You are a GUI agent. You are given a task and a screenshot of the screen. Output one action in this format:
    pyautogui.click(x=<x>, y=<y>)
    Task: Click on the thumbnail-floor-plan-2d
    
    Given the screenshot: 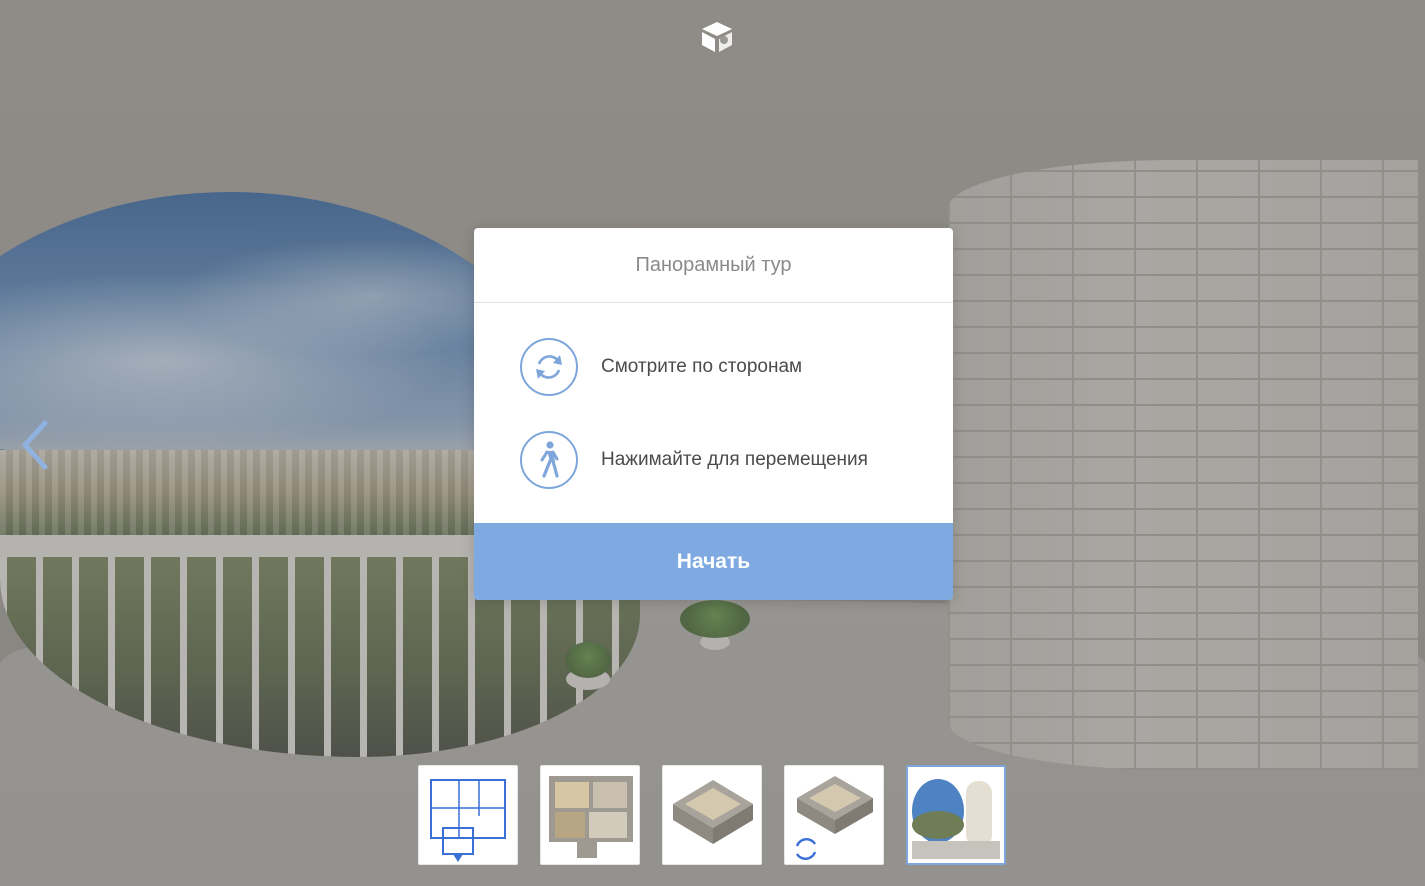 What is the action you would take?
    pyautogui.click(x=468, y=815)
    